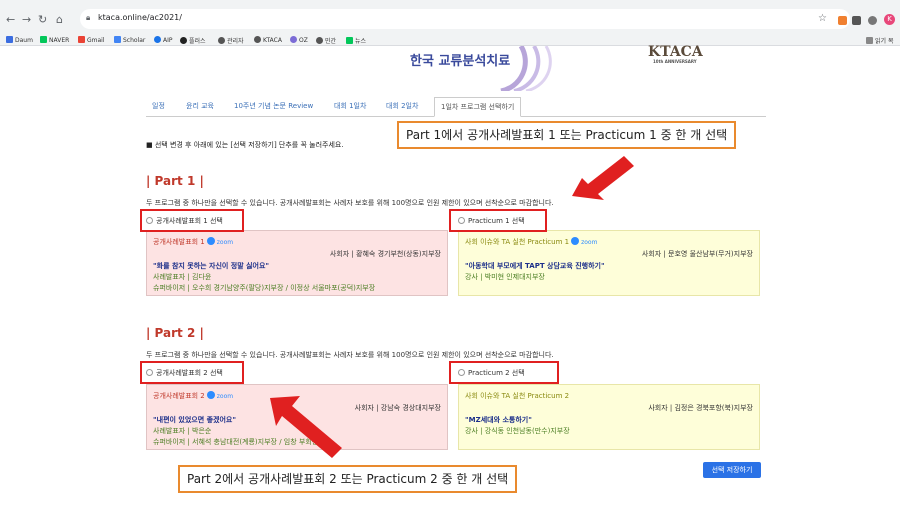 The image size is (900, 506). What do you see at coordinates (182, 431) in the screenshot?
I see `case-presenter: 사례발표자 | 박은순` at bounding box center [182, 431].